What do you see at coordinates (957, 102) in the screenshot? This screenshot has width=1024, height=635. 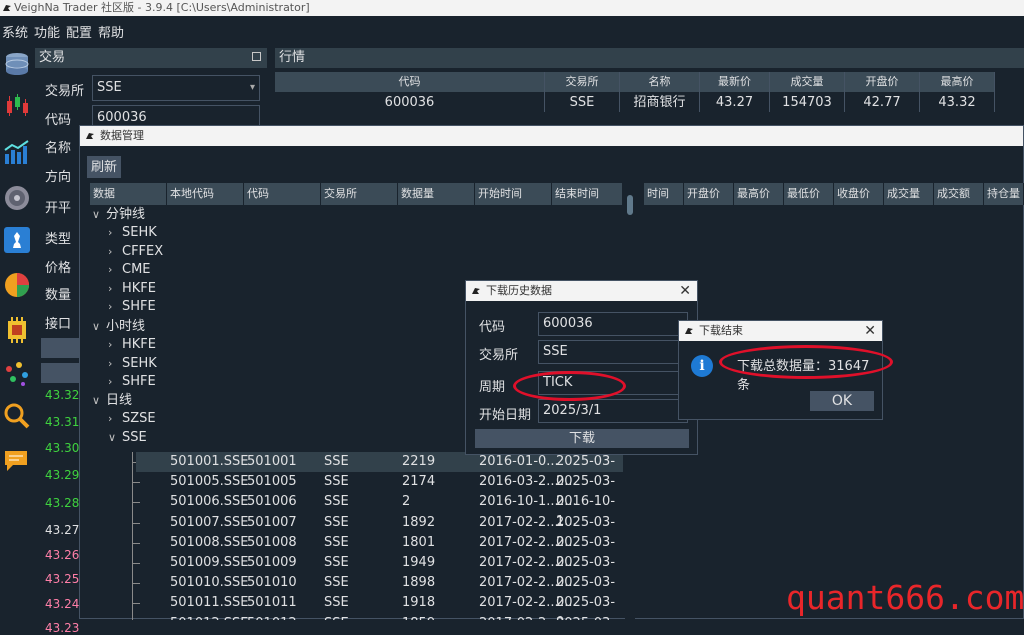 I see `market-cell: 43.32` at bounding box center [957, 102].